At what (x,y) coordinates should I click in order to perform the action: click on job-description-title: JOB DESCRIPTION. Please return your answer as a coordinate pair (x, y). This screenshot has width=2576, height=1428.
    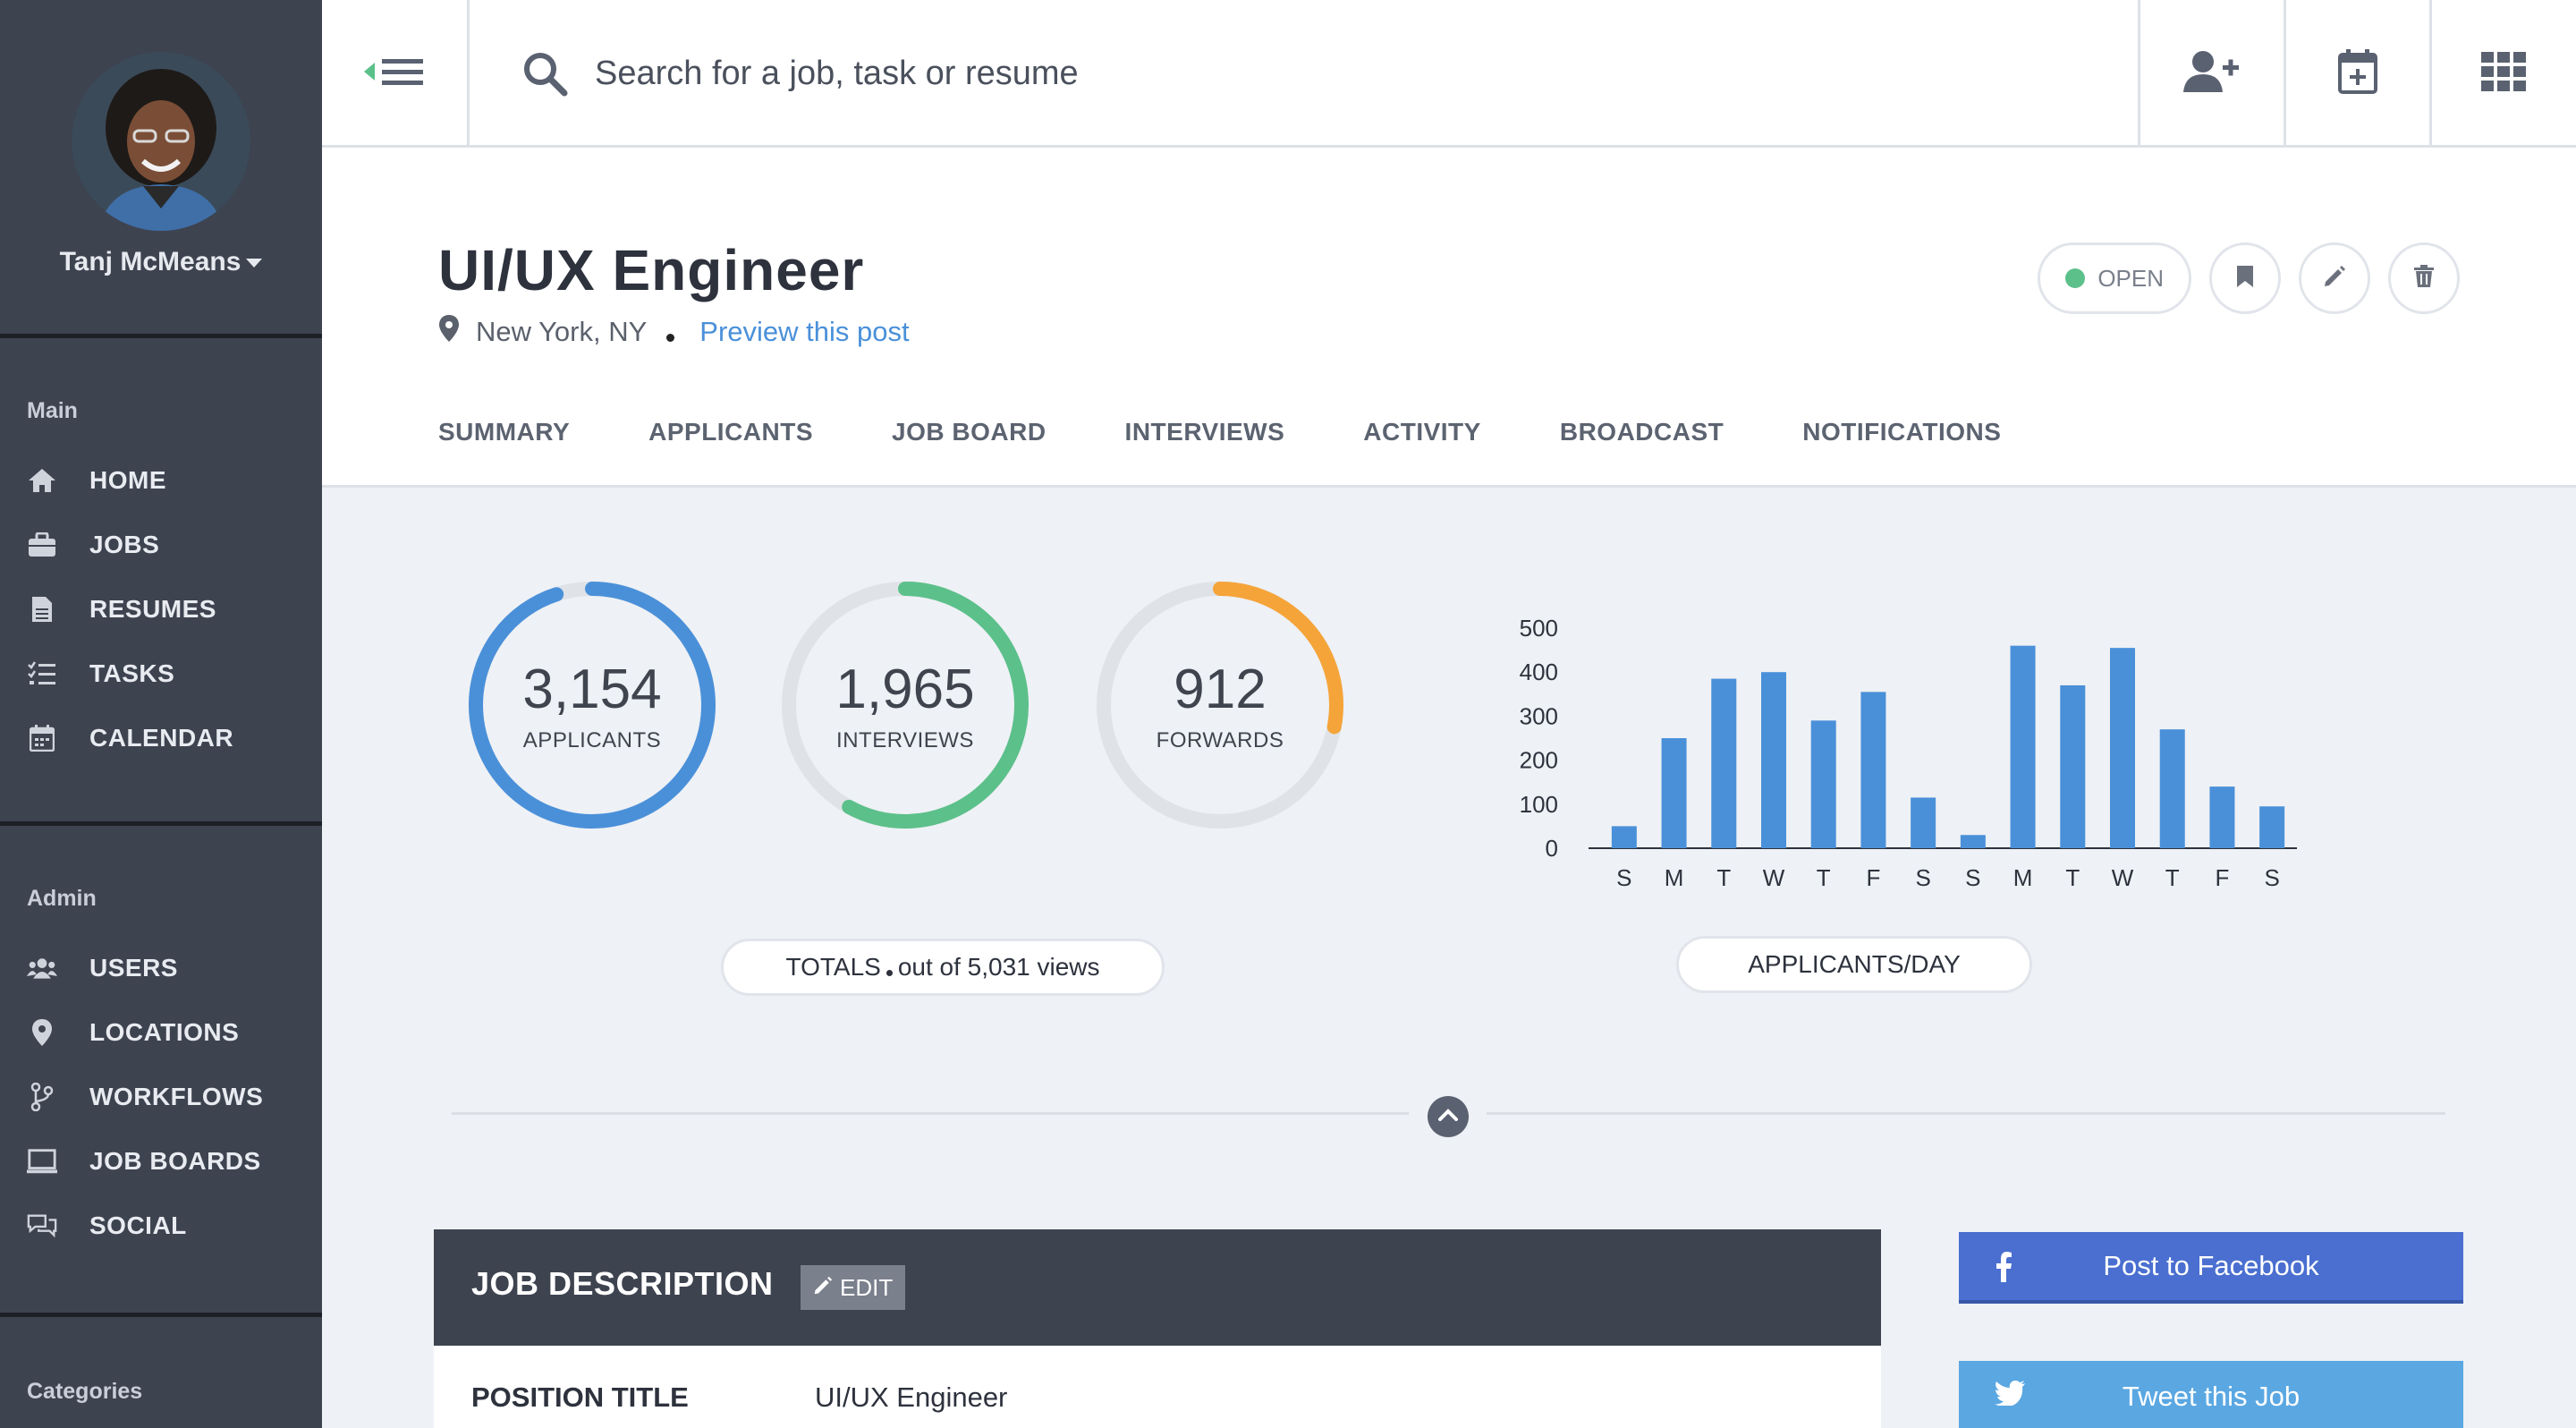
    Looking at the image, I should click on (622, 1283).